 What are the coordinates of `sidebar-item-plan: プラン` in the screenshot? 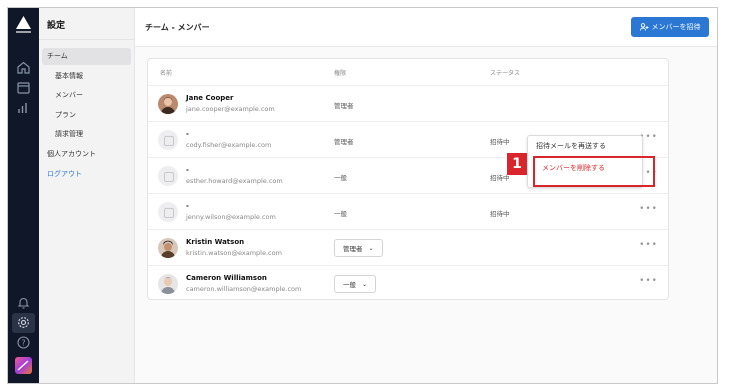 It's located at (86, 115).